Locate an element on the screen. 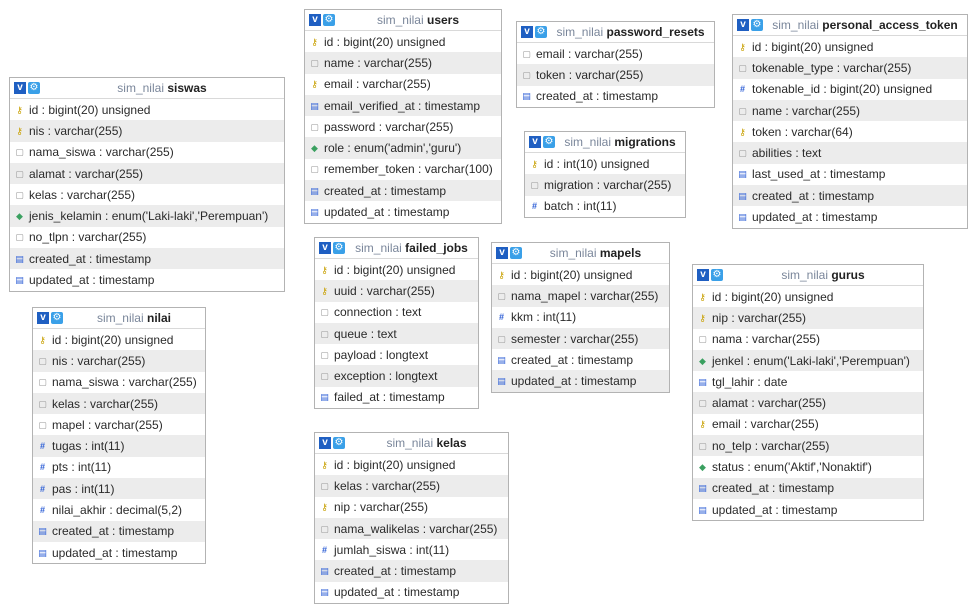  column-row: # tugas : int(11) is located at coordinates (119, 446).